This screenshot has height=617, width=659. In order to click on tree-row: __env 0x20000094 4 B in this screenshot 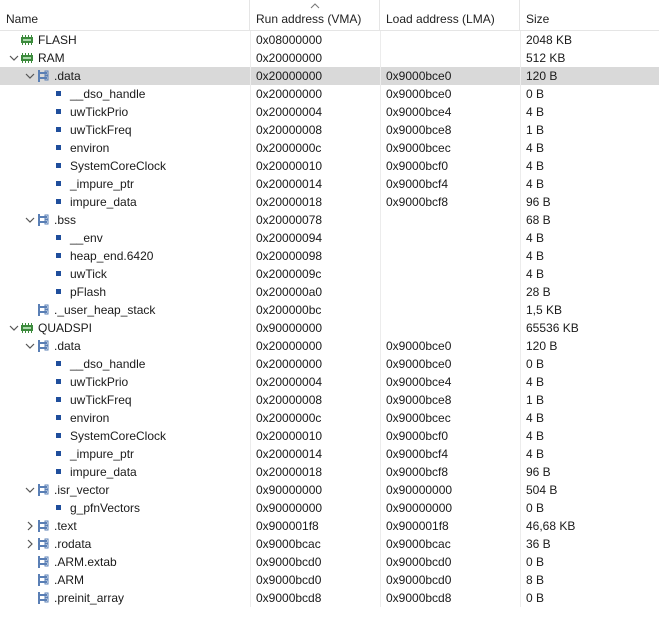, I will do `click(329, 238)`.